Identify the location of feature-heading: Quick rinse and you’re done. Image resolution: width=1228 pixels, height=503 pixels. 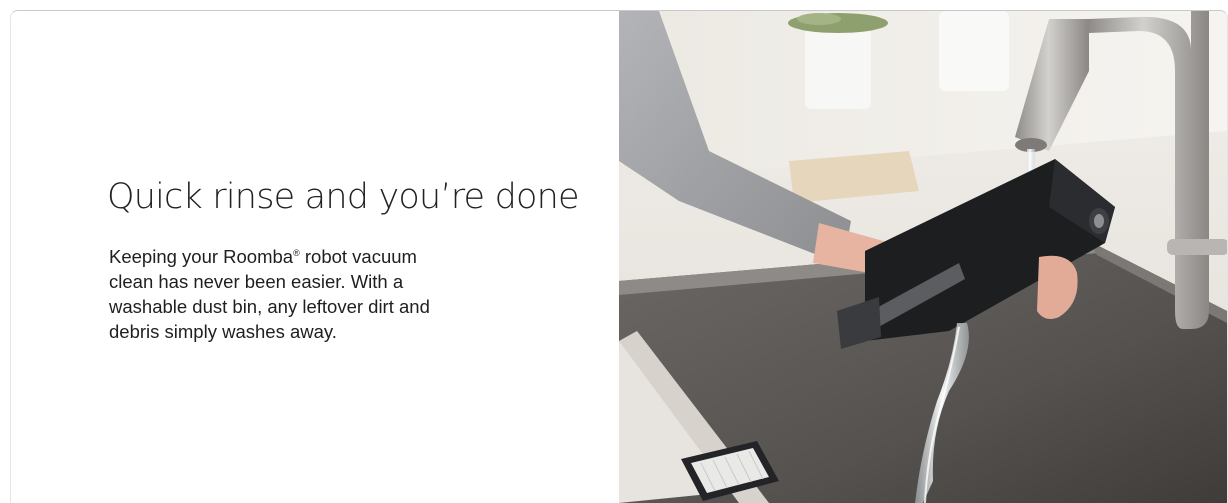
(343, 197).